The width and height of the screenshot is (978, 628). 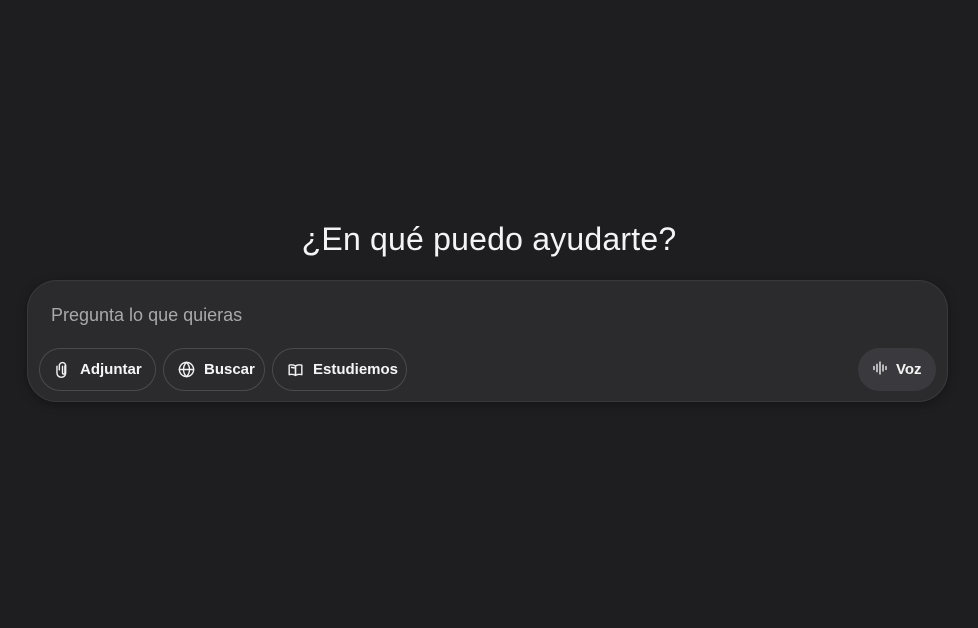 I want to click on voice-waveform-icon, so click(x=880, y=370).